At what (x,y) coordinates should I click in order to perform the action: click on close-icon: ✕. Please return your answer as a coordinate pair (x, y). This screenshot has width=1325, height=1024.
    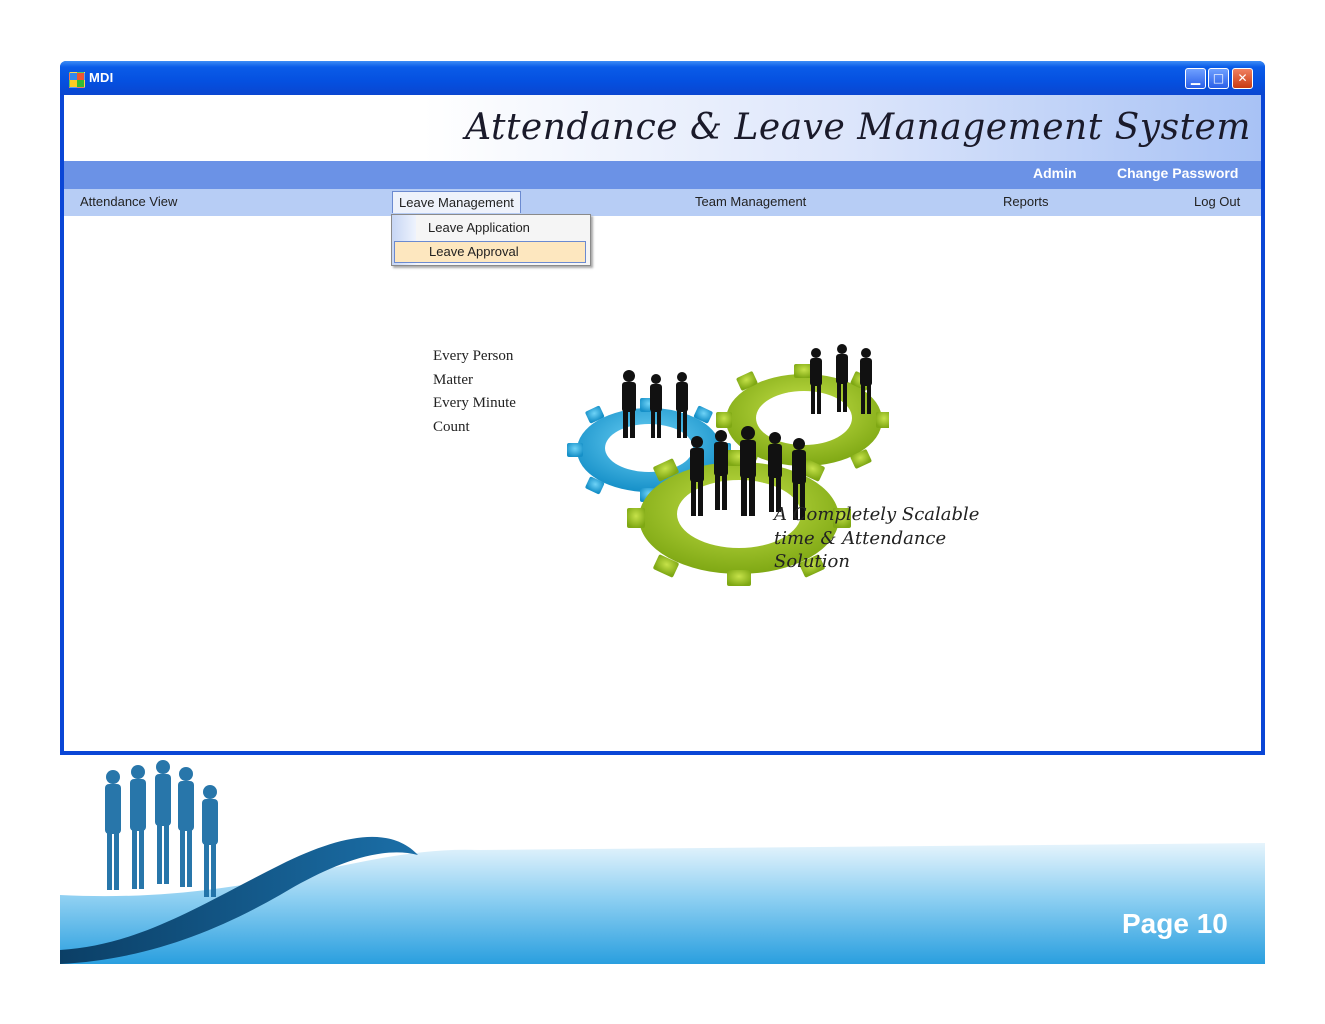
    Looking at the image, I should click on (1242, 78).